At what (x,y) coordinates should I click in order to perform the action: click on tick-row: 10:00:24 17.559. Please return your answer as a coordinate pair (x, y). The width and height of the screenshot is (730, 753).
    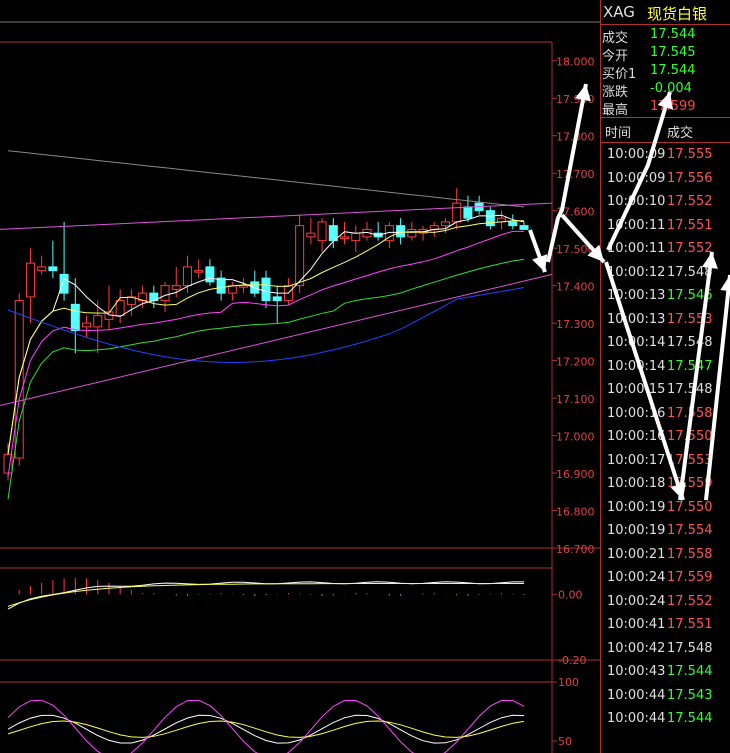
    Looking at the image, I should click on (665, 578).